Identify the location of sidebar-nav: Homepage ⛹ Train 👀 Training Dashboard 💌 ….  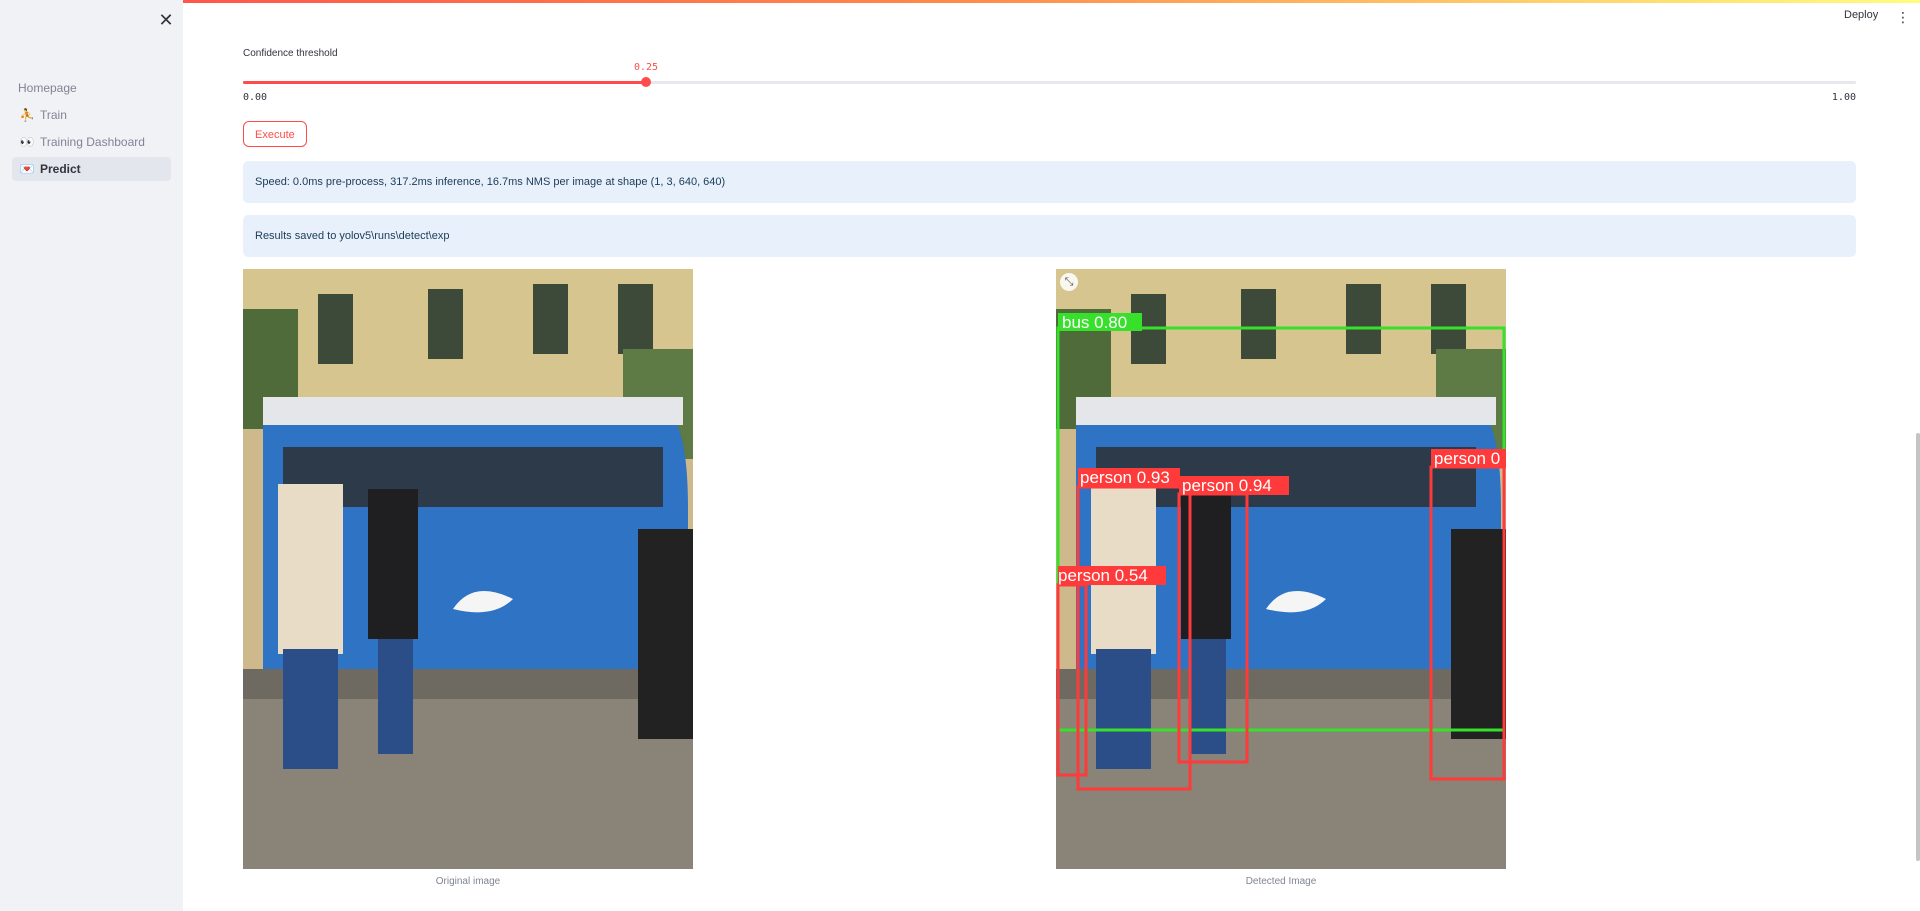
(91, 130).